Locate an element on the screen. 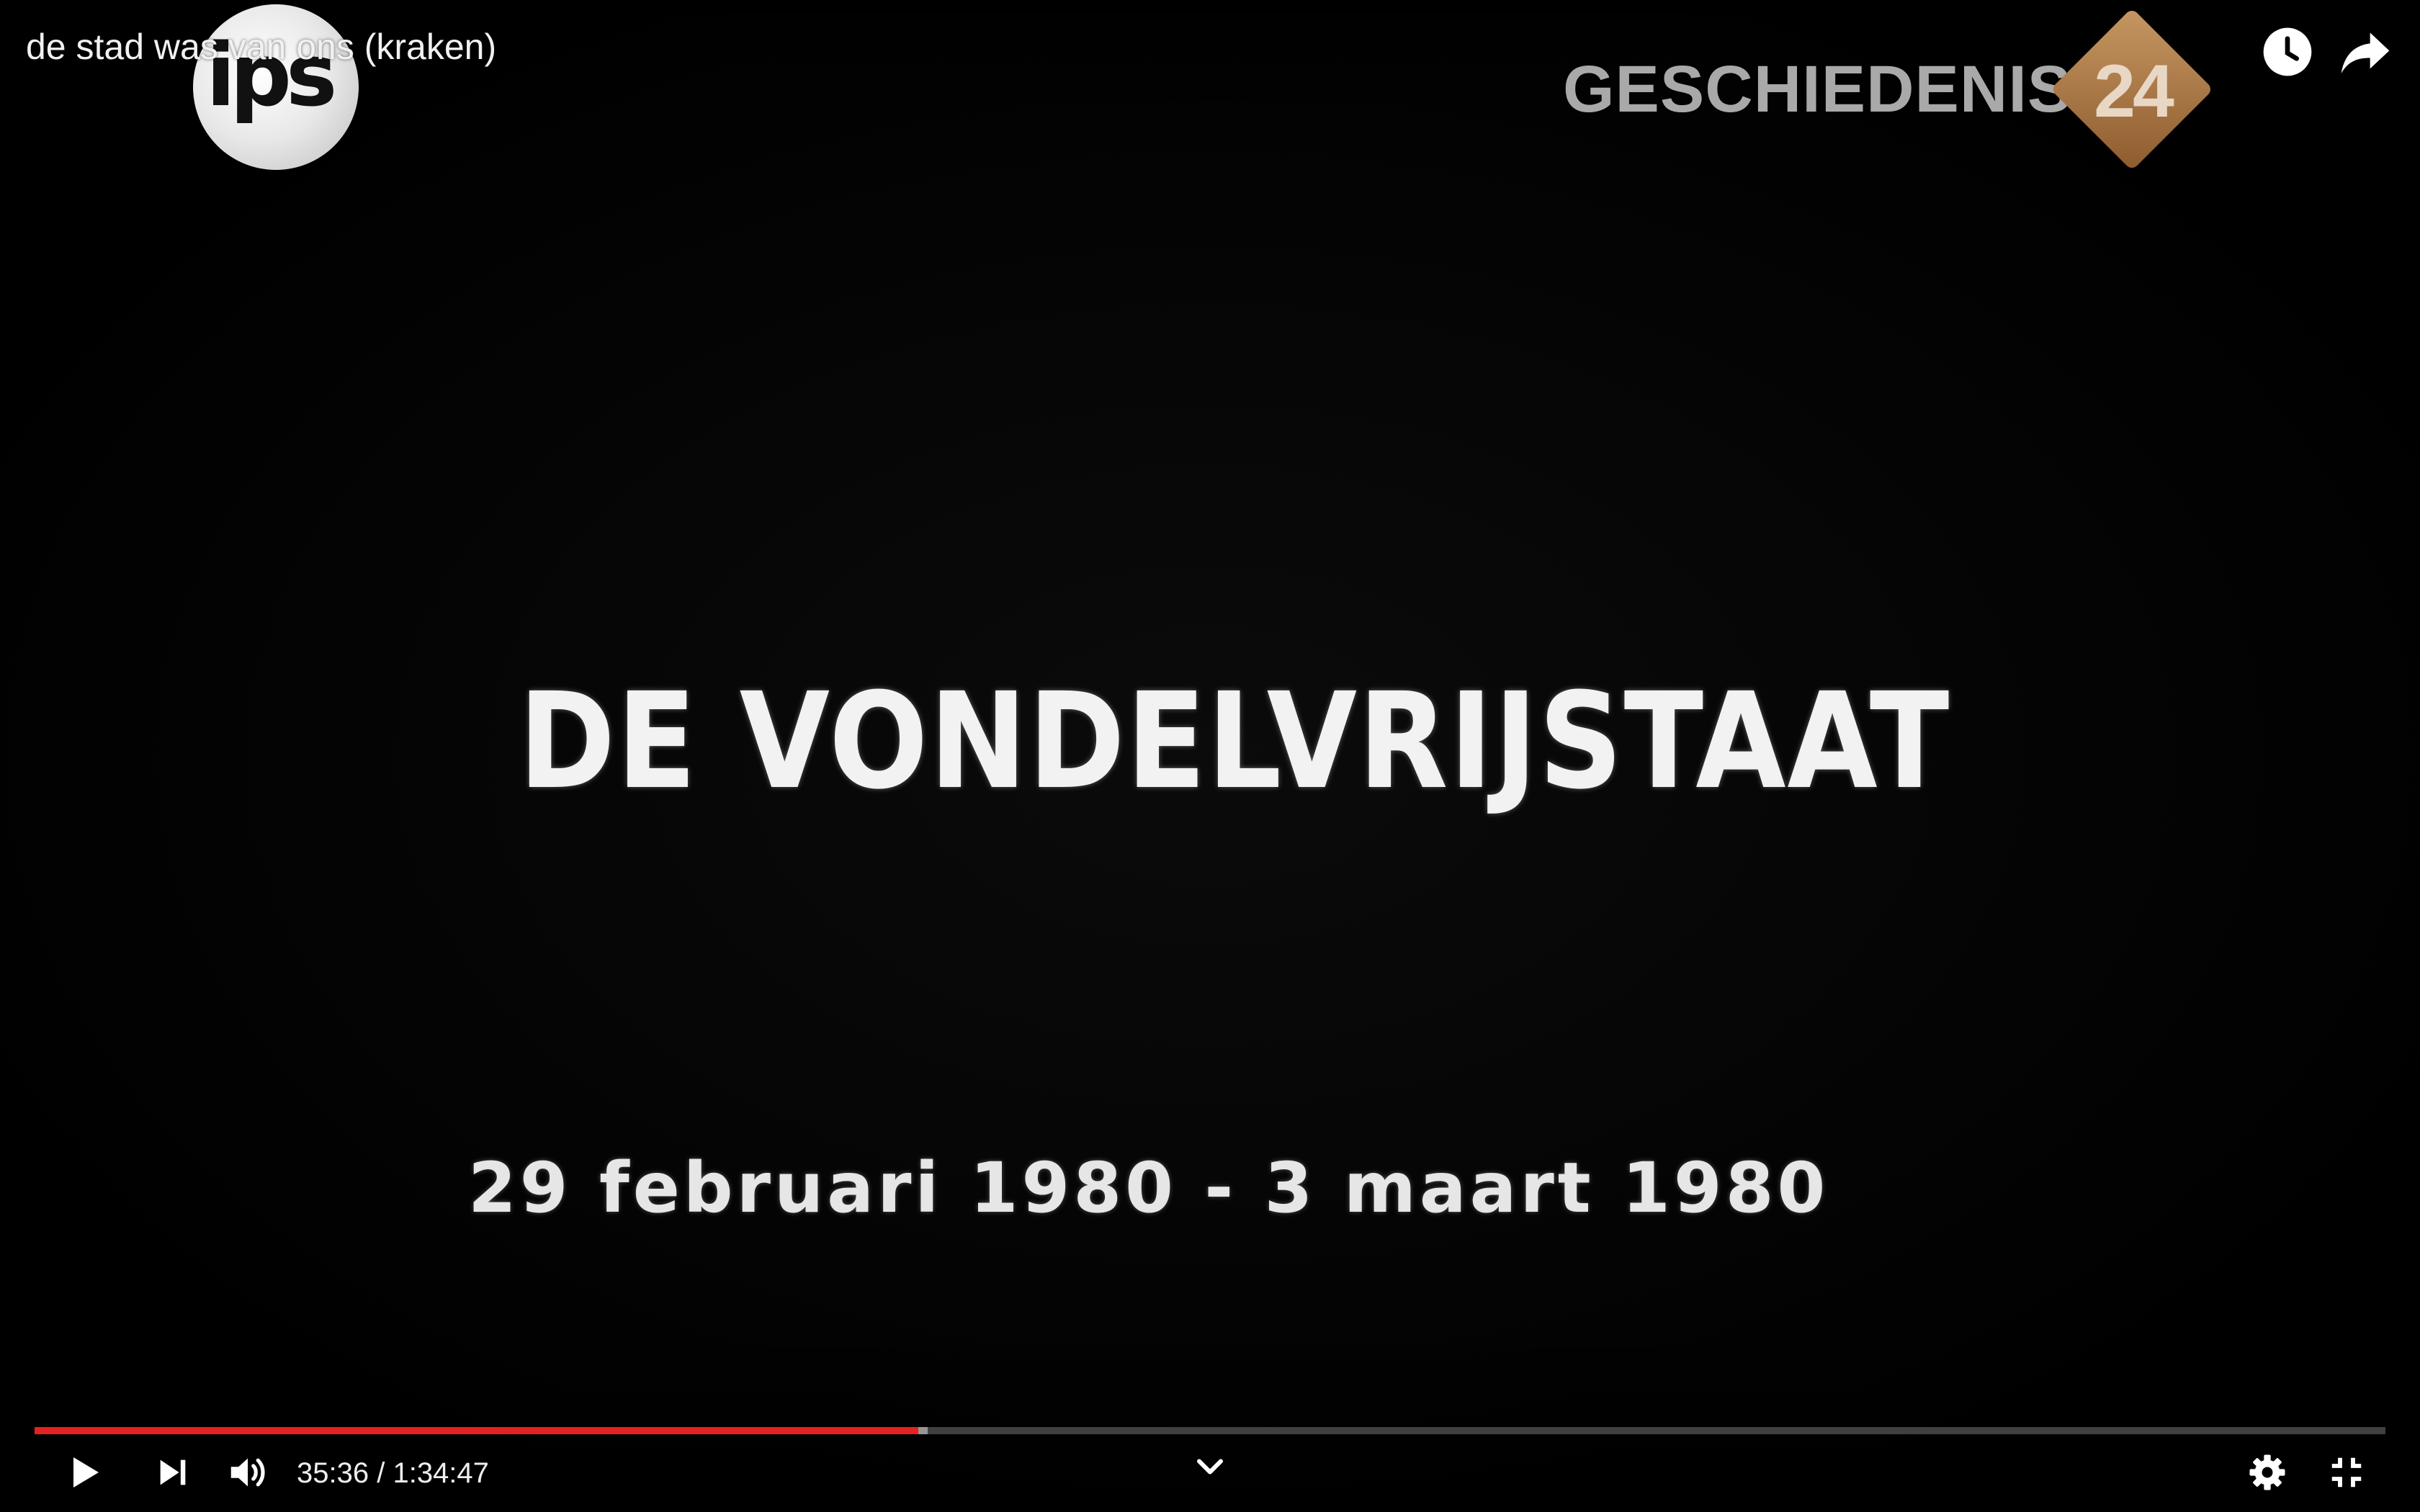  share-arrow-icon is located at coordinates (2365, 52).